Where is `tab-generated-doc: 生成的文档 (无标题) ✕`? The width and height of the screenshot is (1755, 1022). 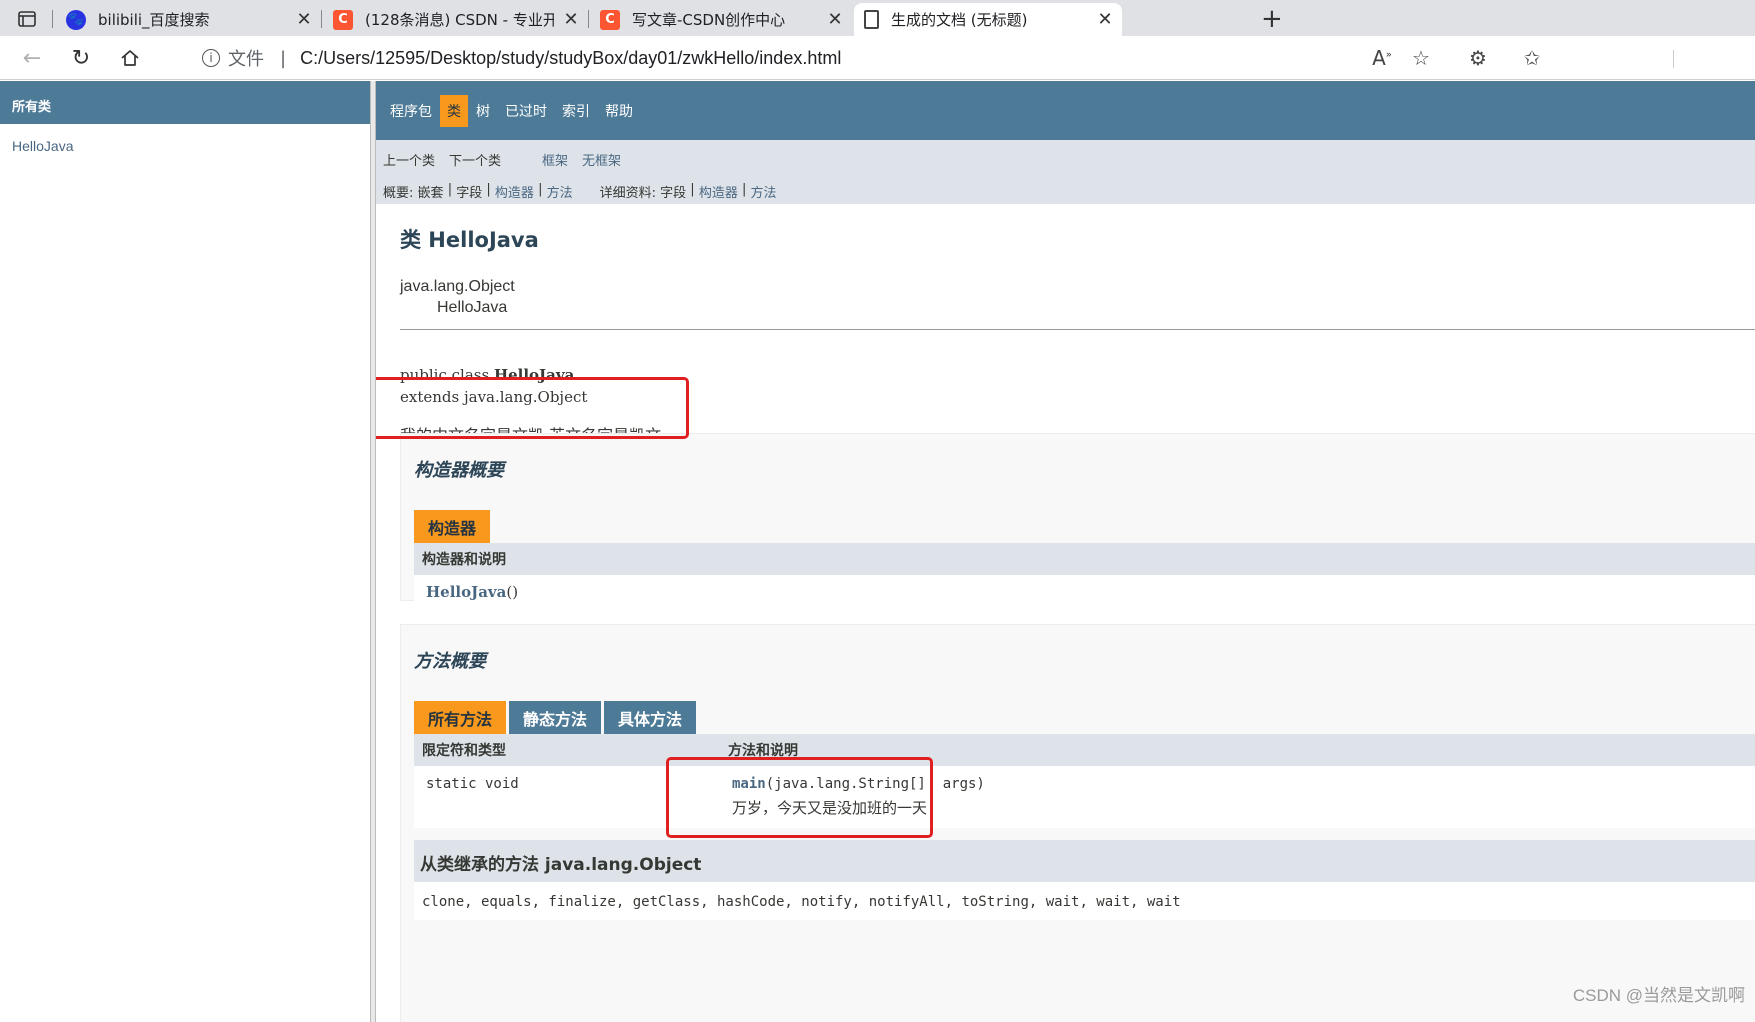
tab-generated-doc: 生成的文档 (无标题) ✕ is located at coordinates (988, 19).